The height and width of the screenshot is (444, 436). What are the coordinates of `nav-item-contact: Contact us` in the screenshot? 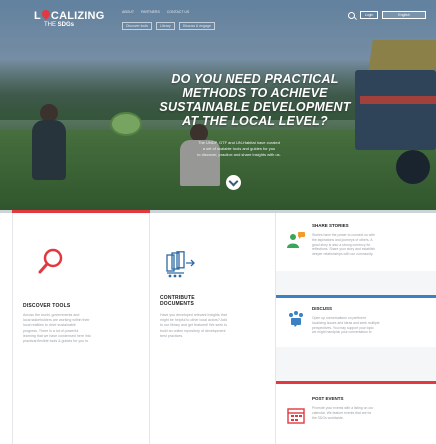 It's located at (178, 12).